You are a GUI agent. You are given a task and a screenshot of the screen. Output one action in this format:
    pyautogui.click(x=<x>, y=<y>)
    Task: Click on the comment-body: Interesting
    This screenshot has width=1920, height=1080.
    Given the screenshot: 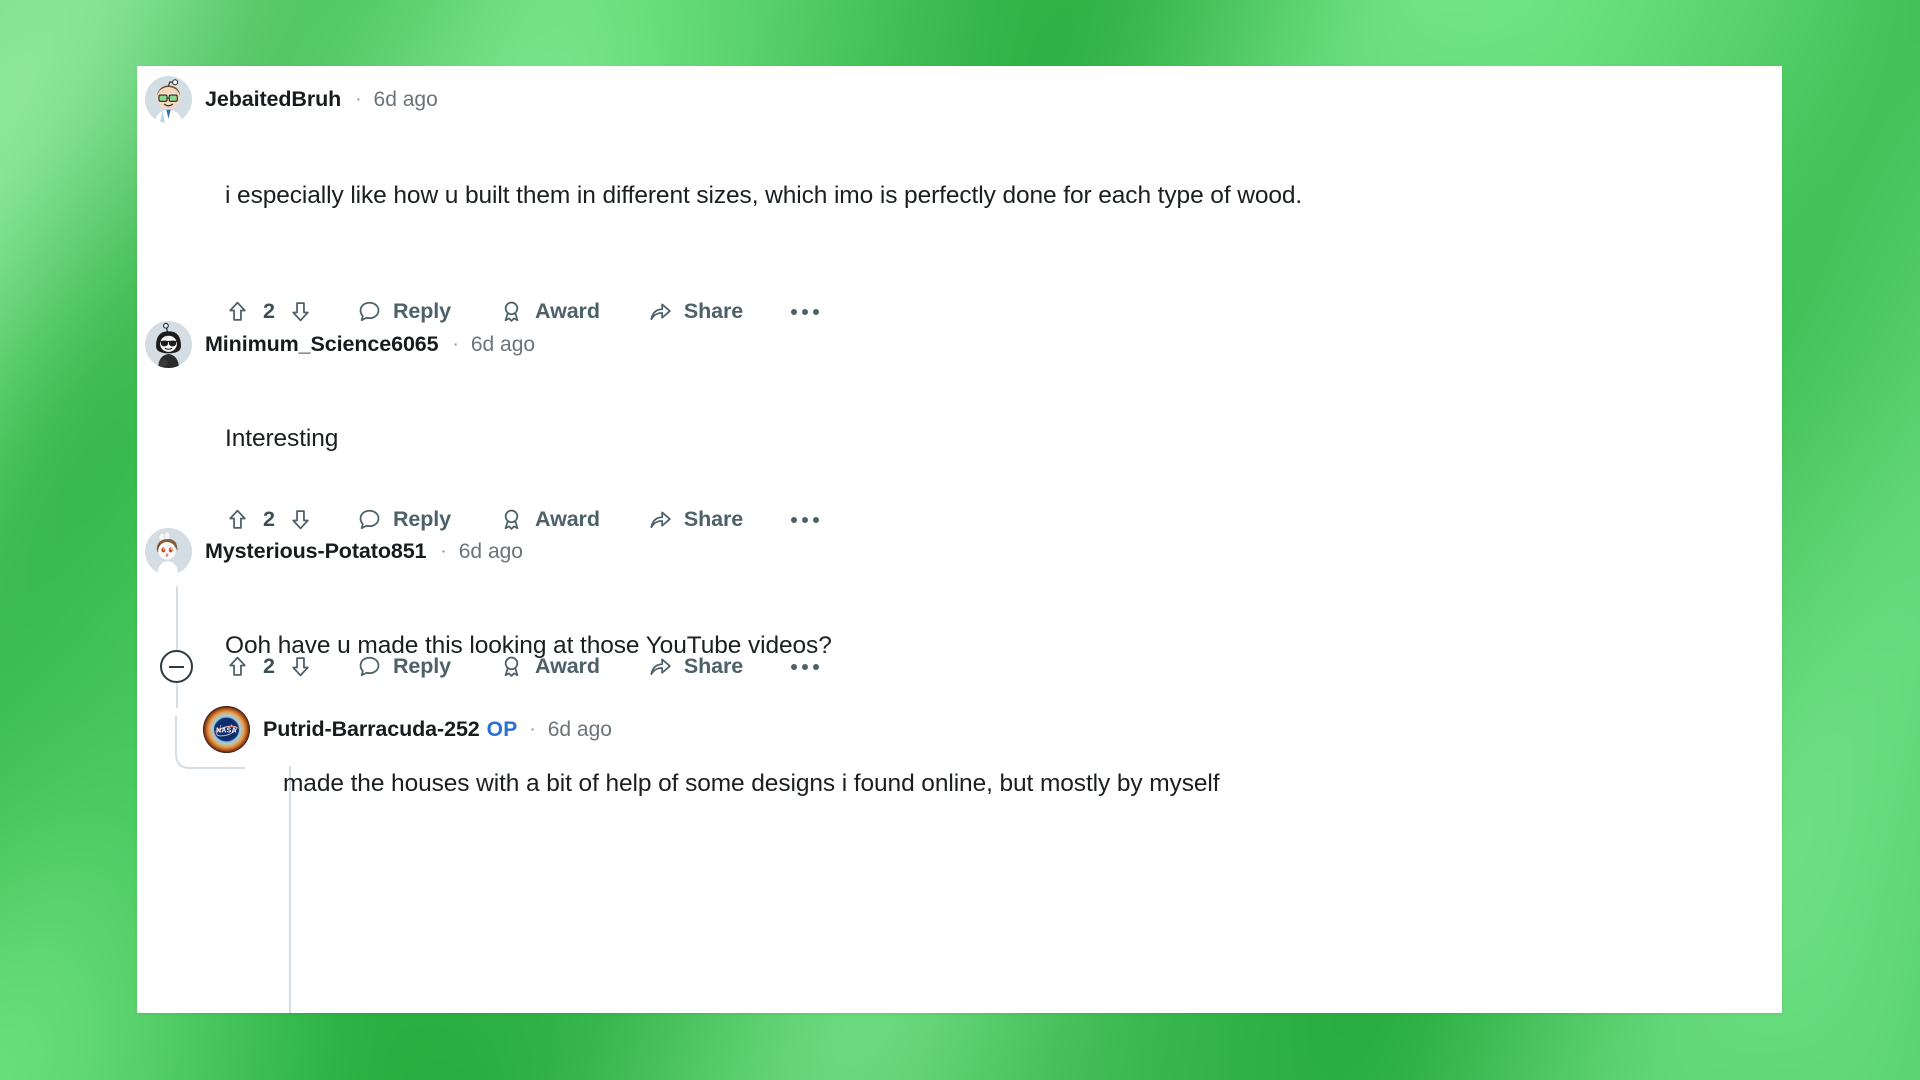 What is the action you would take?
    pyautogui.click(x=282, y=438)
    